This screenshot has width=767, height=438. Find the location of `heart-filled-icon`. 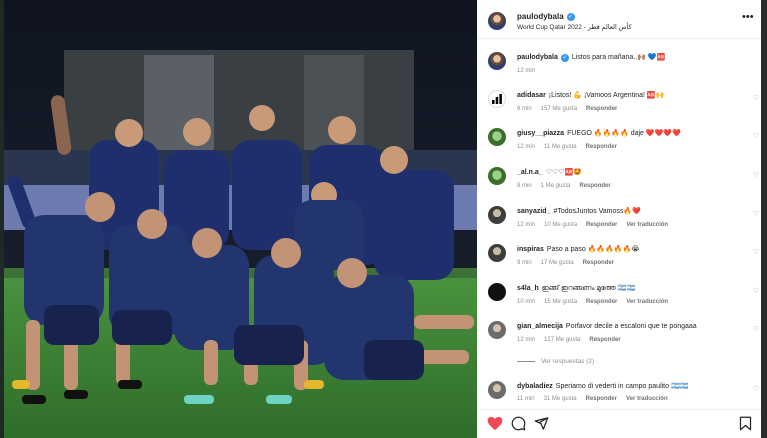

heart-filled-icon is located at coordinates (495, 423).